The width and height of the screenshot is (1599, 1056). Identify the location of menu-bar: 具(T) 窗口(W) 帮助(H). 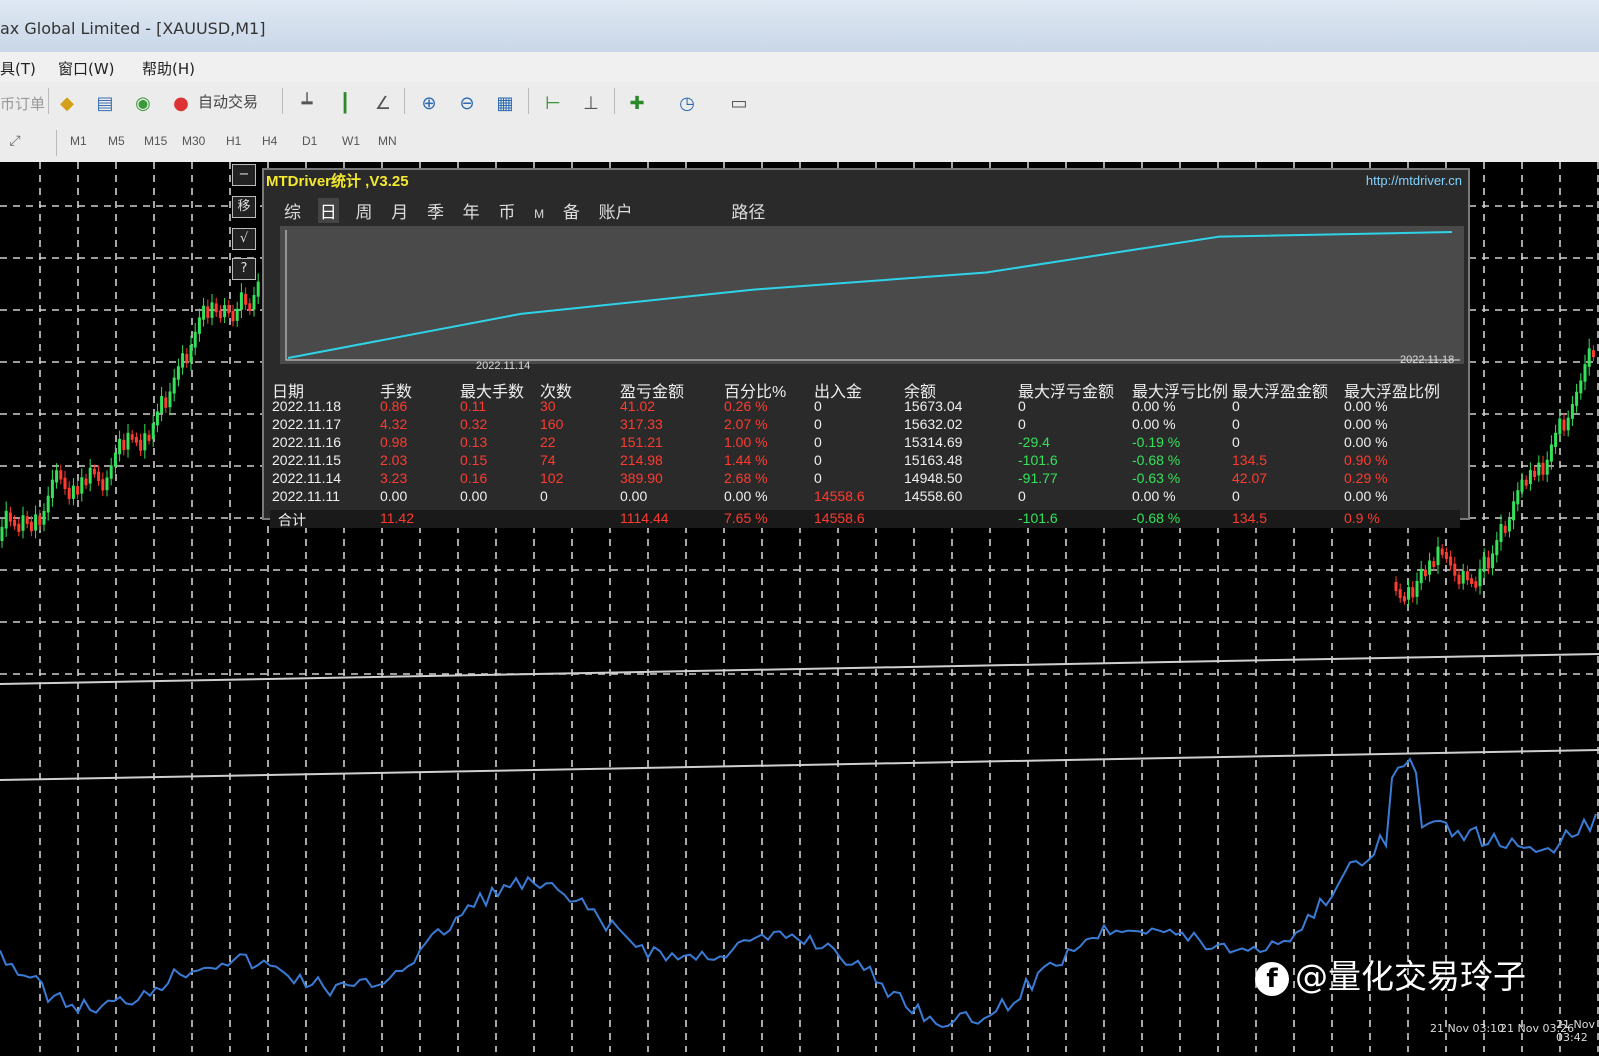
(799, 67).